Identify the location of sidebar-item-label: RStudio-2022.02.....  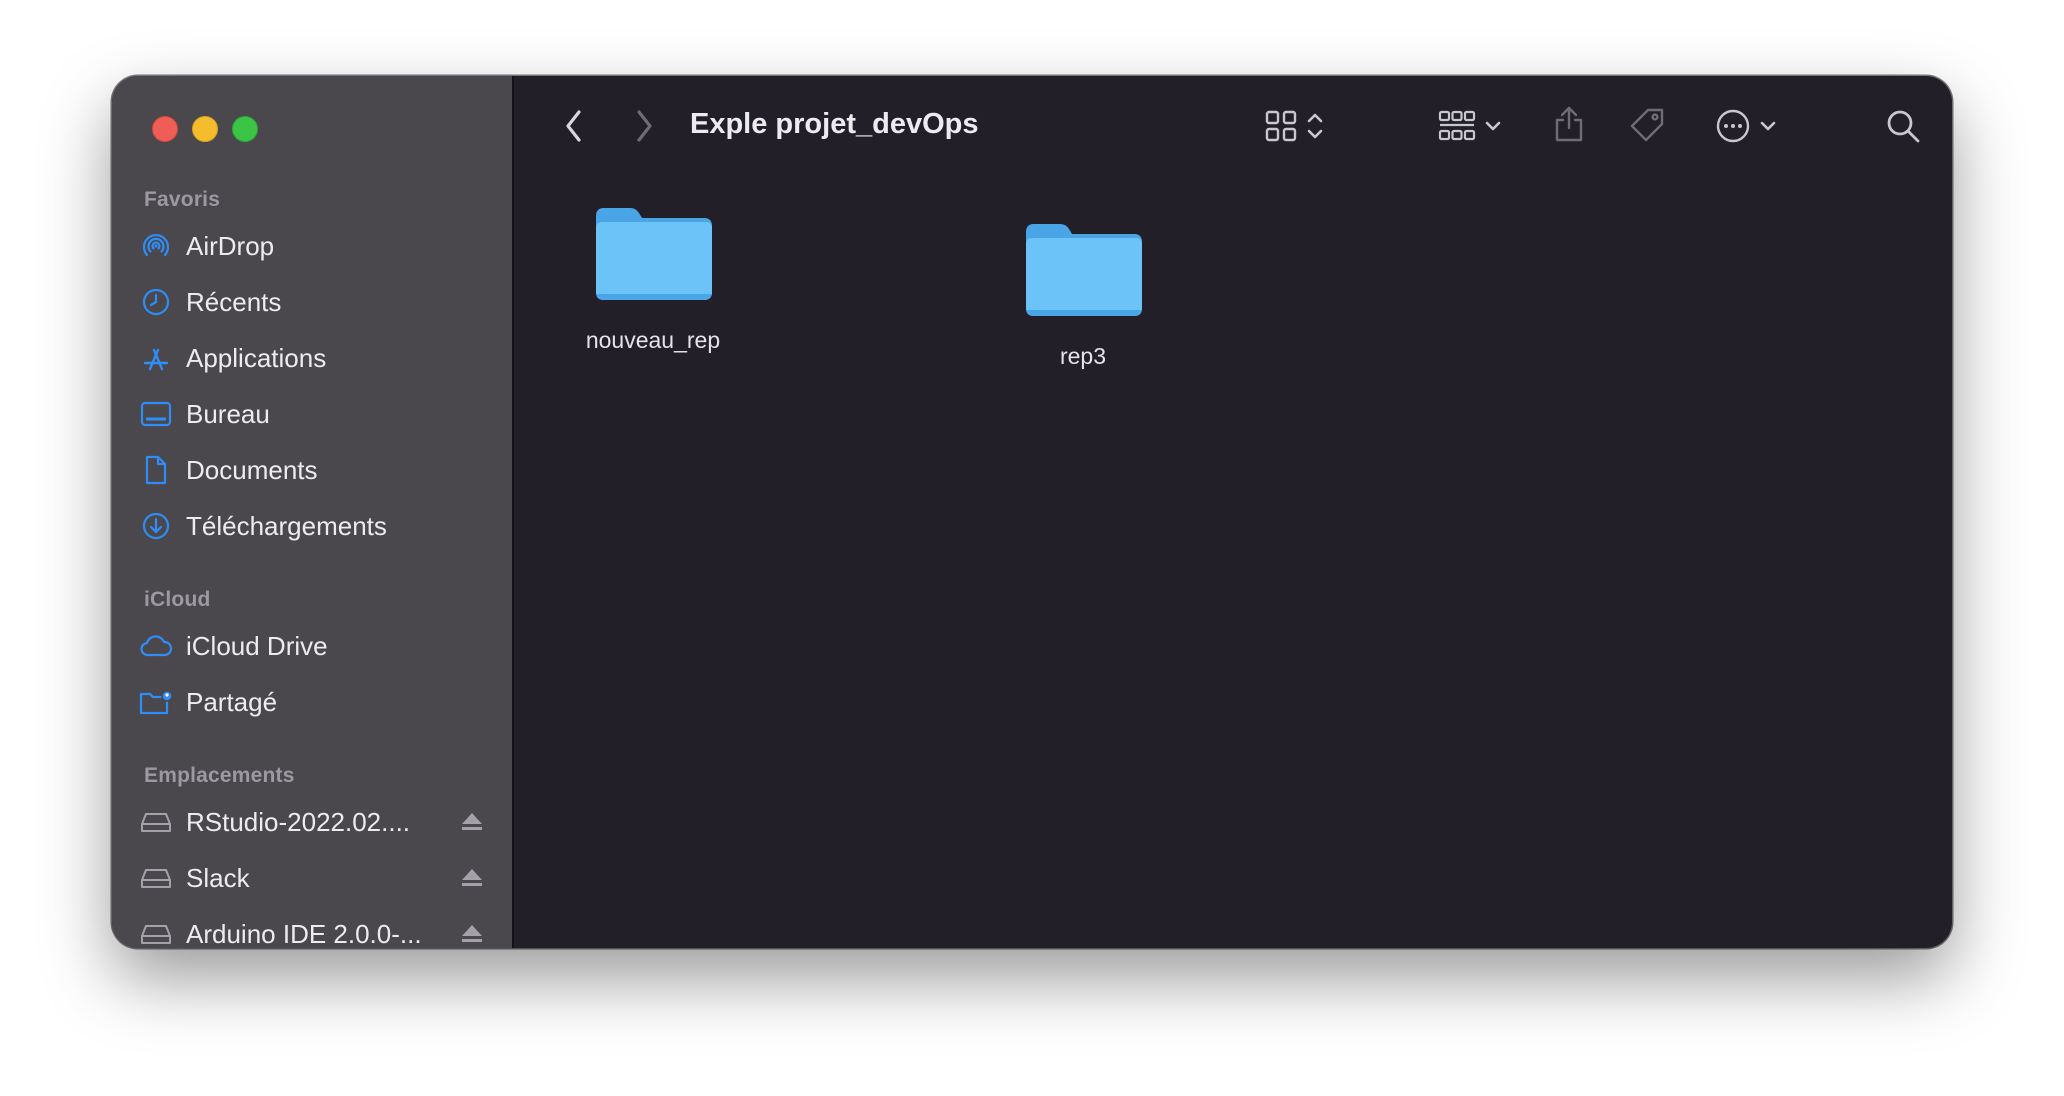
(298, 821).